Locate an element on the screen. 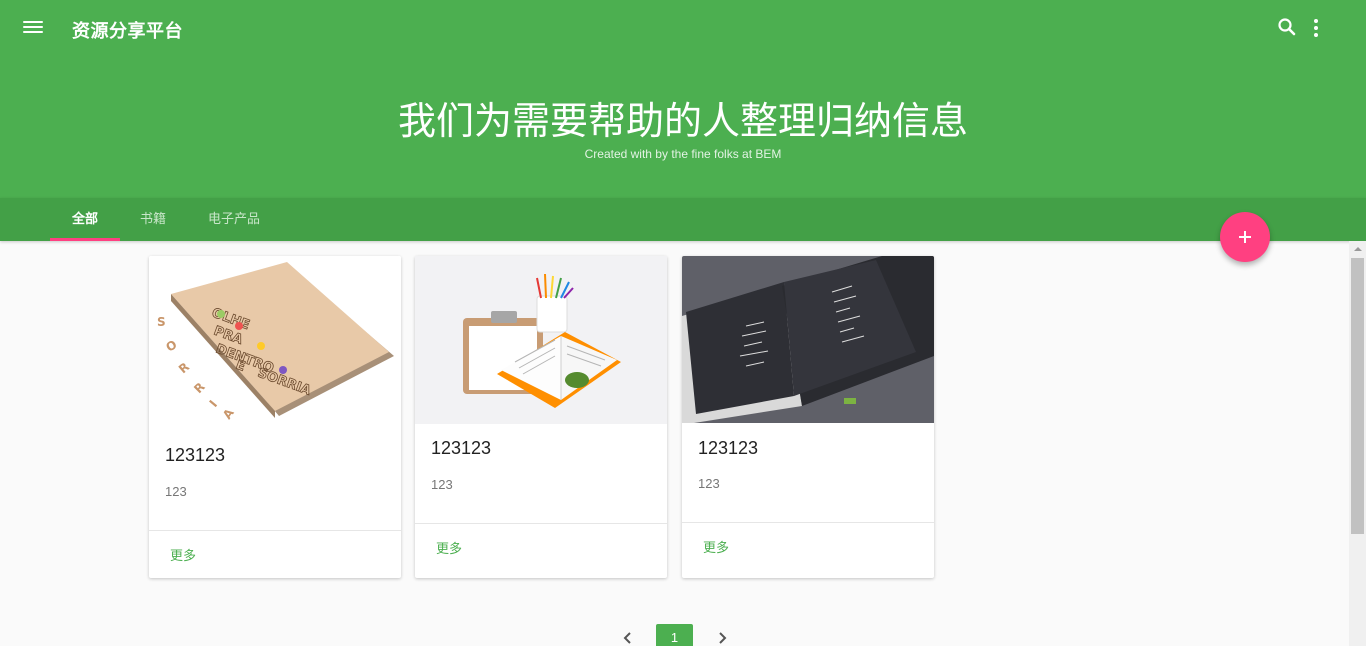 The image size is (1366, 646). add-button is located at coordinates (1245, 237).